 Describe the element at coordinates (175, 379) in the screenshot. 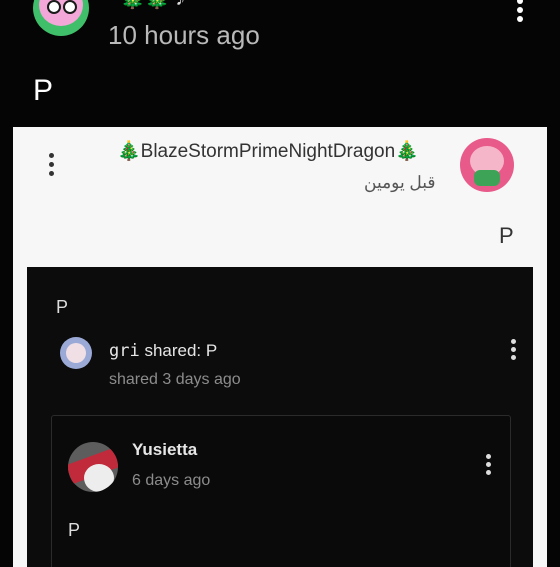

I see `share-timestamp: shared 3 days ago` at that location.